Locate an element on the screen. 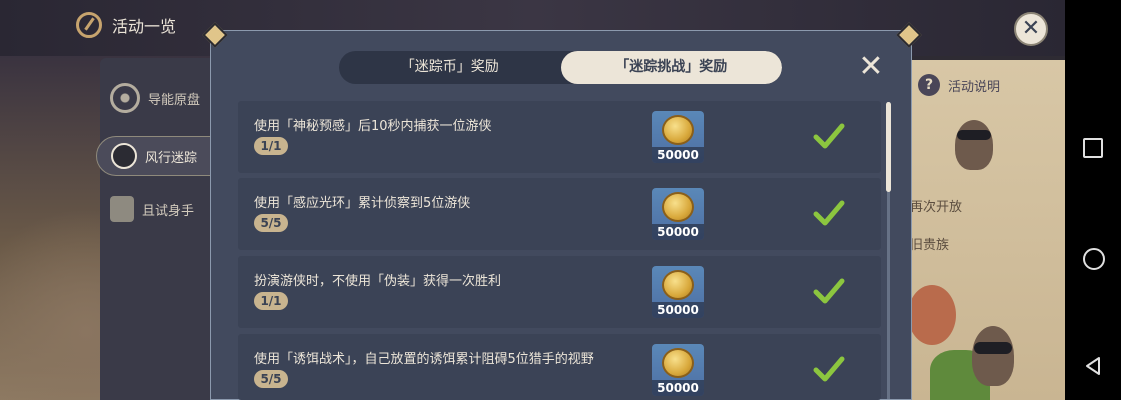 Image resolution: width=1121 pixels, height=400 pixels. sidebar-item-trial: 且试身手 is located at coordinates (152, 209).